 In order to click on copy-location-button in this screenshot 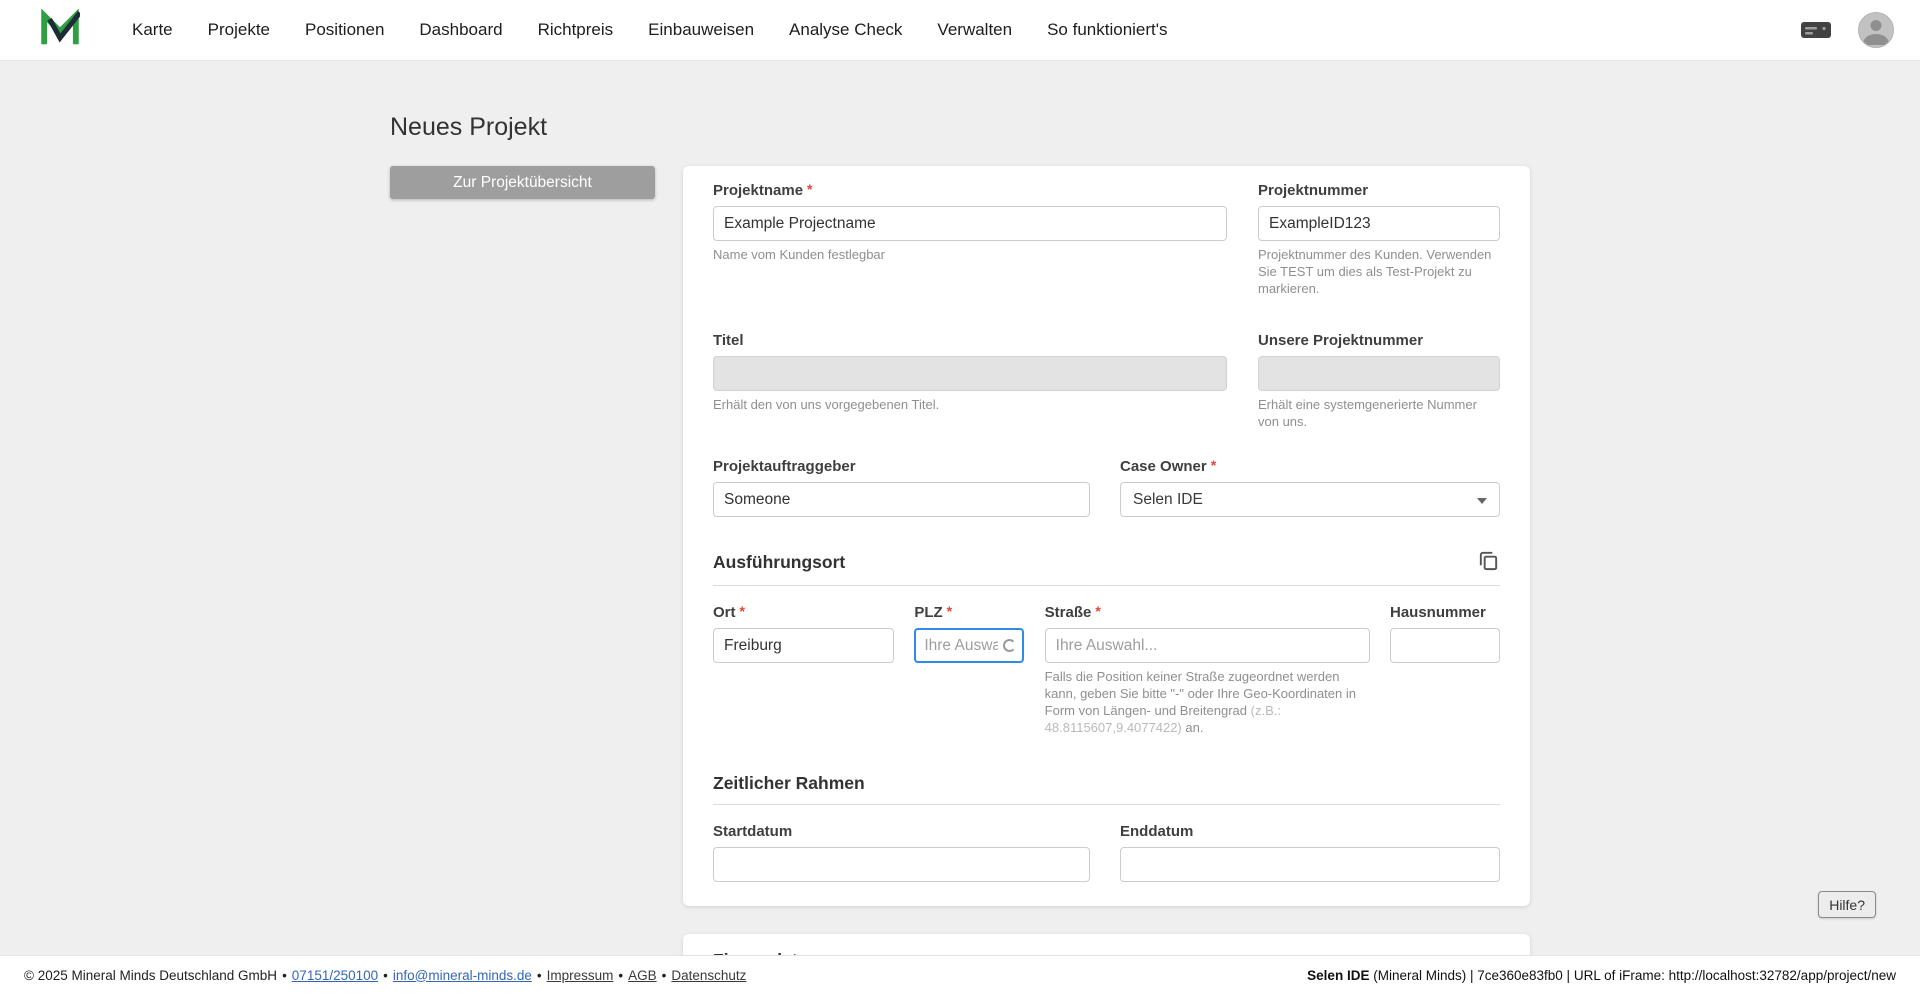, I will do `click(1488, 562)`.